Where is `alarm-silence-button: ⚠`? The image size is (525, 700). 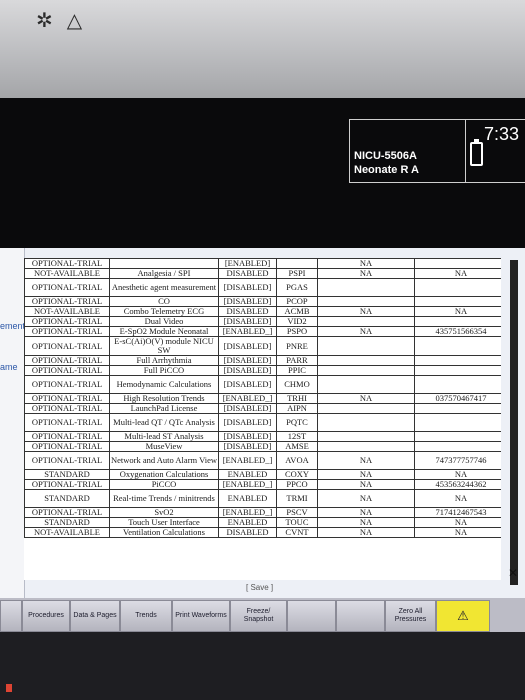
alarm-silence-button: ⚠ is located at coordinates (463, 616).